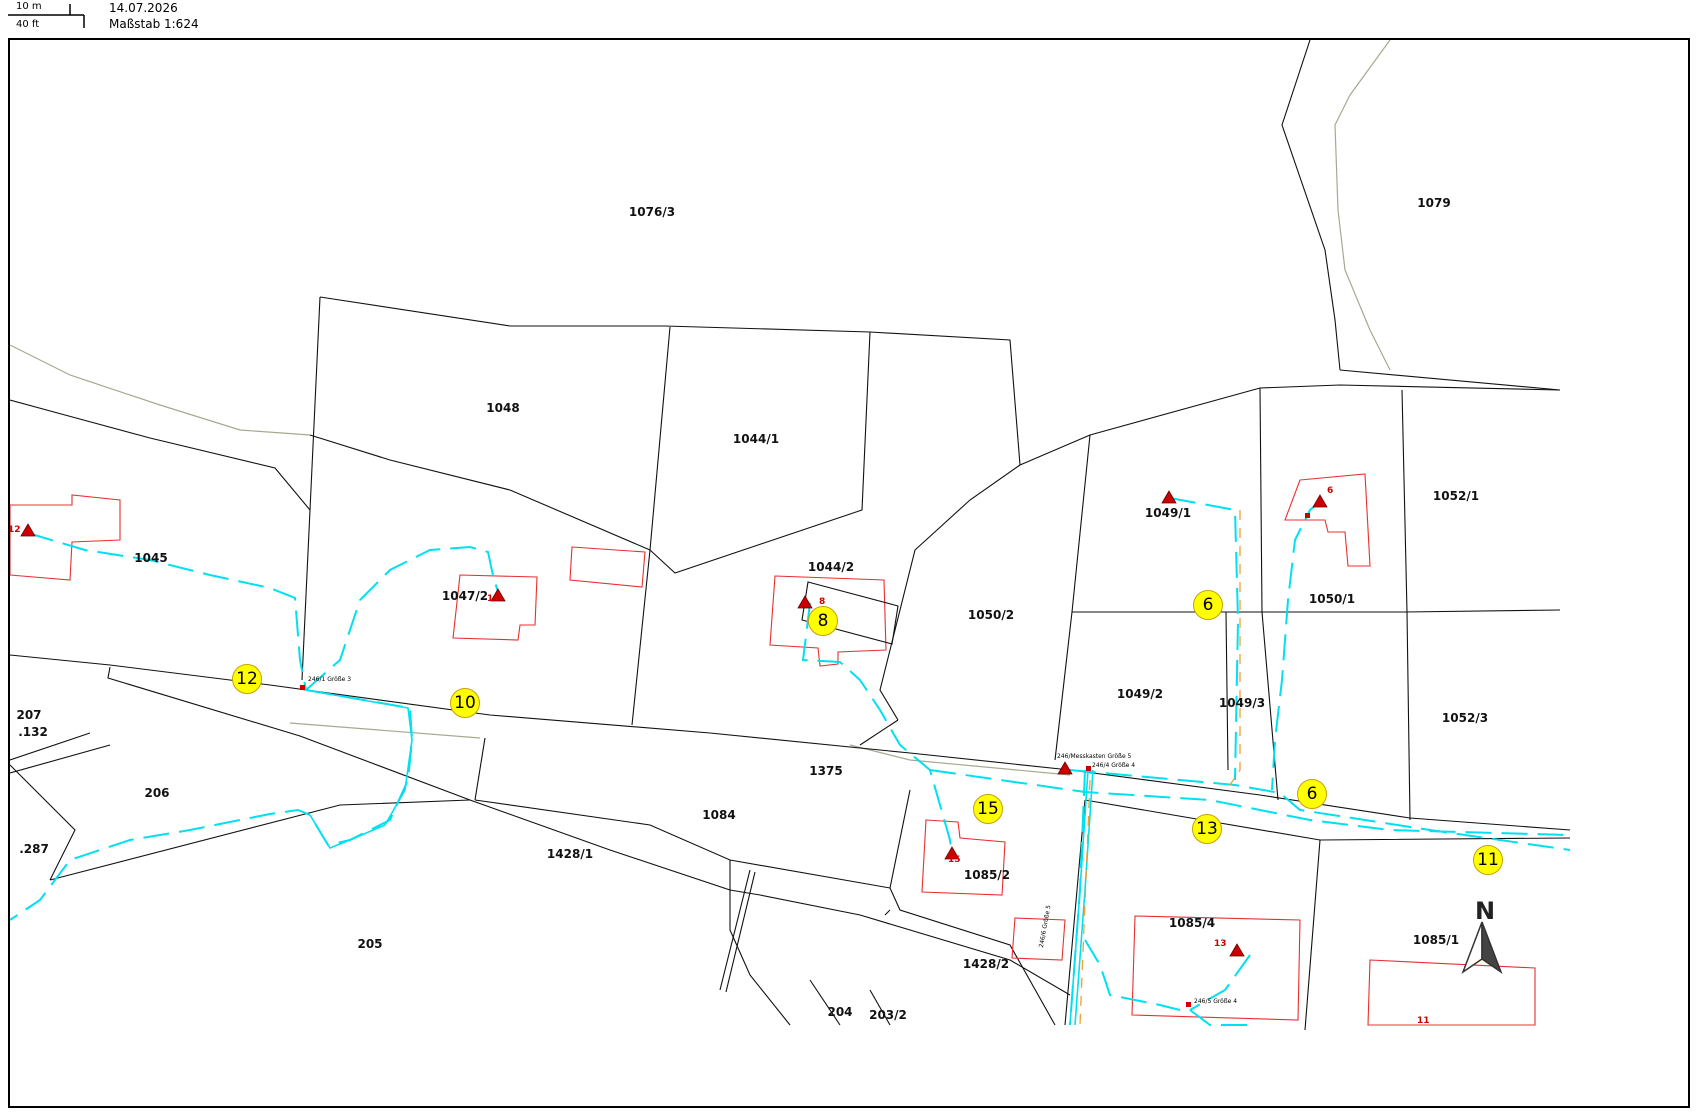 Image resolution: width=1698 pixels, height=1114 pixels. I want to click on point-badge-8: 8, so click(823, 621).